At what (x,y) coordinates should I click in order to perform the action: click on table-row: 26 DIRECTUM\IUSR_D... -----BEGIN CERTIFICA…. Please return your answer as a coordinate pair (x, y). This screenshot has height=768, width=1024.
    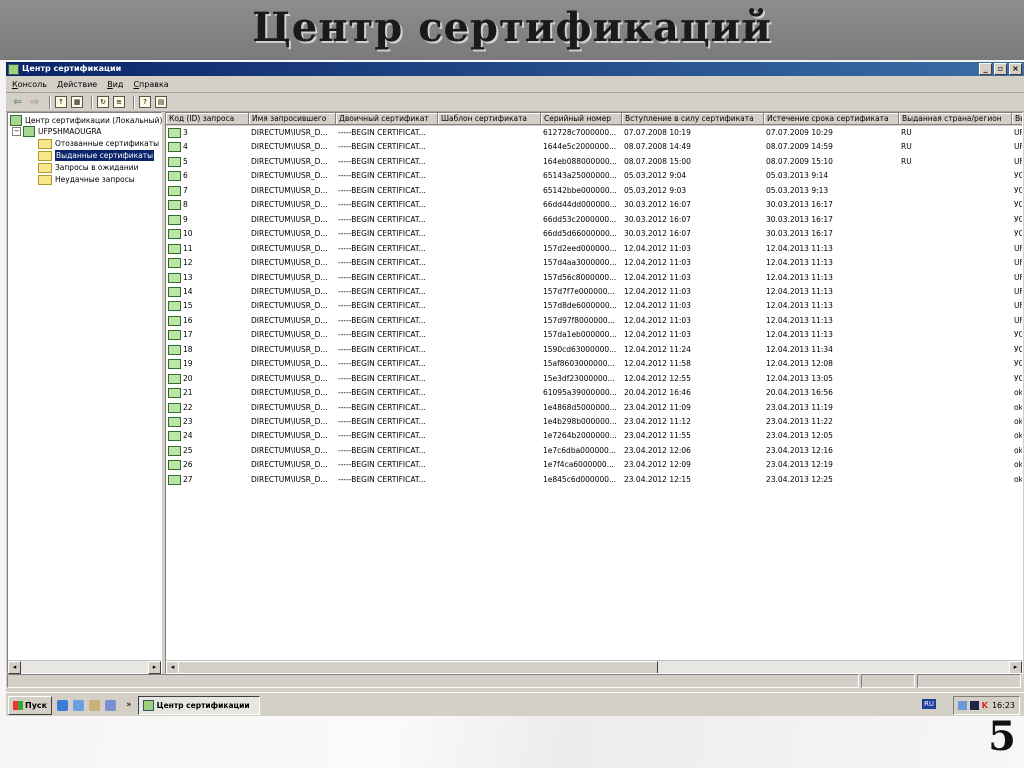
    Looking at the image, I should click on (594, 465).